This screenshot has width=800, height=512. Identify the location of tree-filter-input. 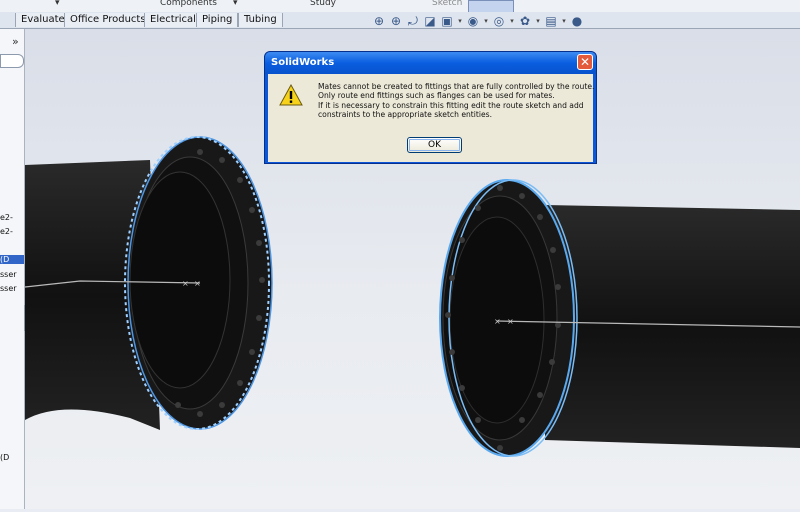
(12, 61).